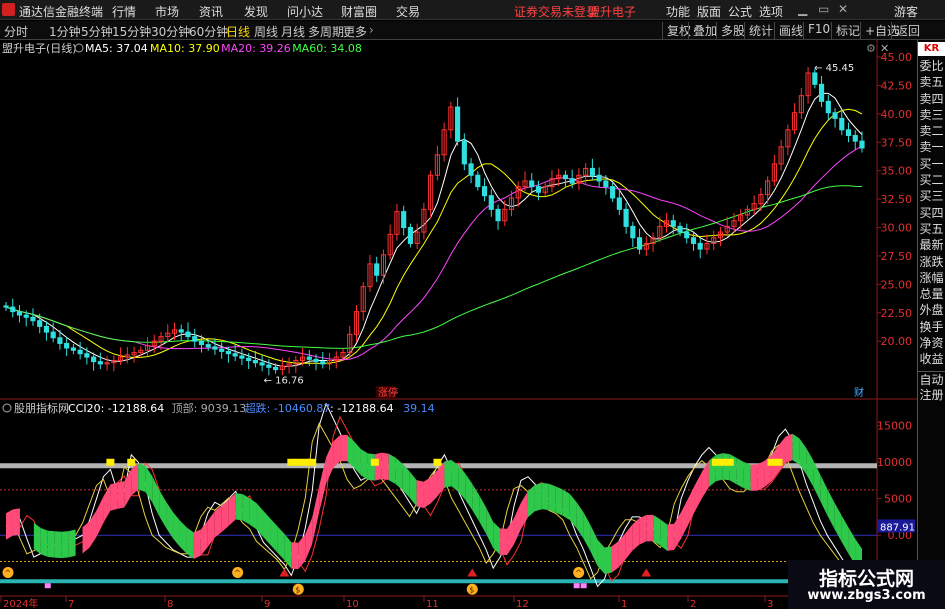 The height and width of the screenshot is (609, 945). Describe the element at coordinates (124, 11) in the screenshot. I see `menu-item-quotes: 行情` at that location.